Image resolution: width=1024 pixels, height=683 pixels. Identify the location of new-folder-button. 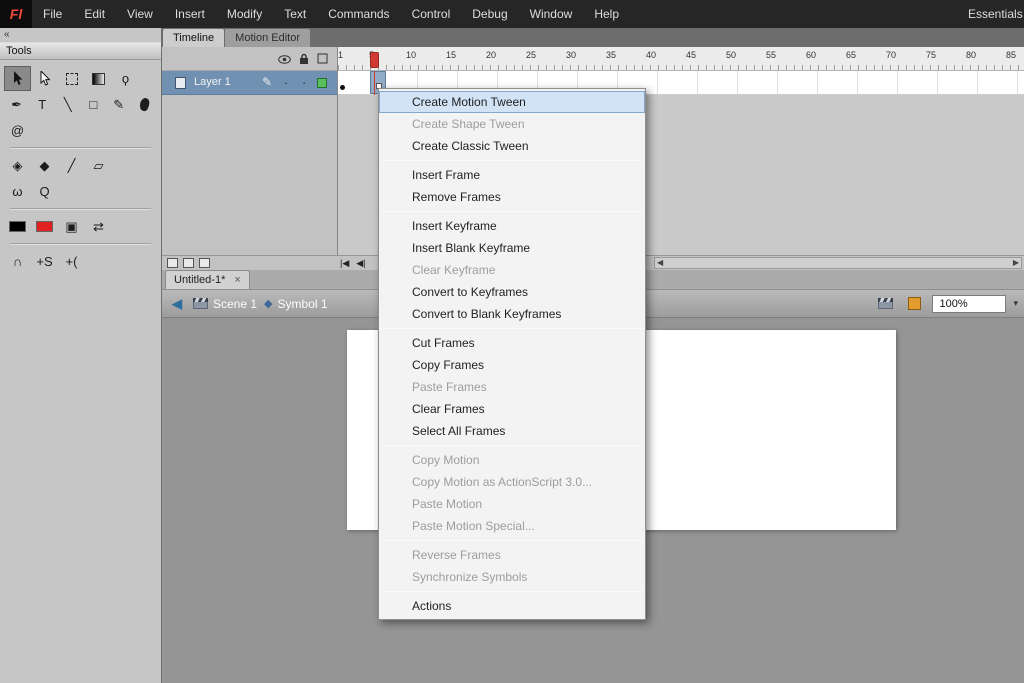
(188, 263).